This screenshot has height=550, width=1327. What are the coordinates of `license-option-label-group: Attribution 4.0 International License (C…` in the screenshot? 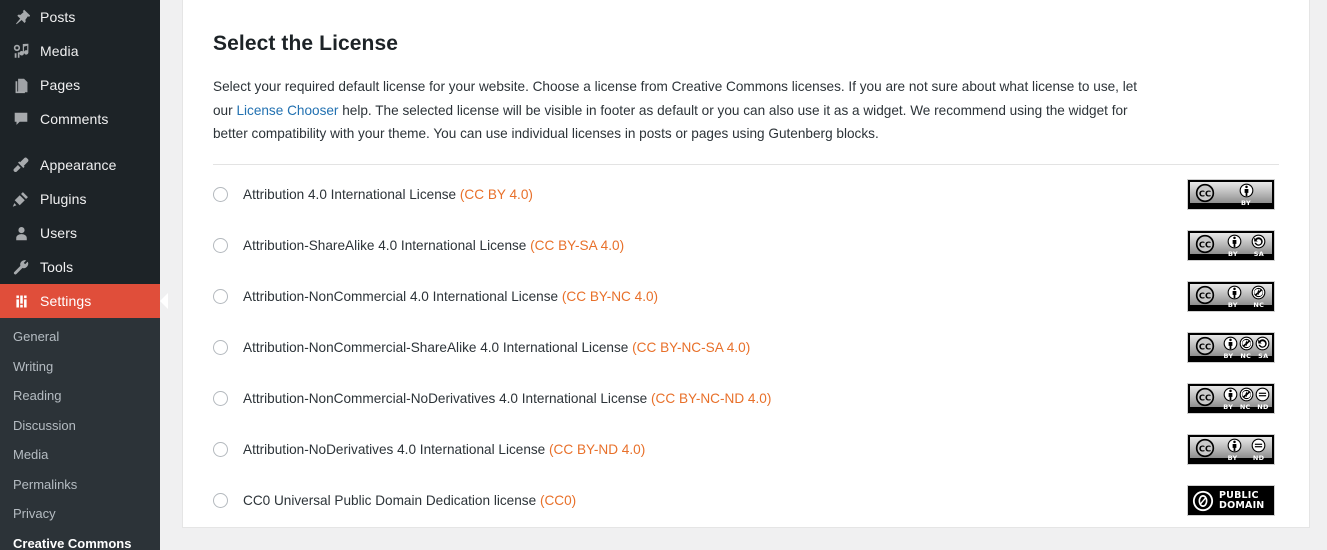 It's located at (693, 194).